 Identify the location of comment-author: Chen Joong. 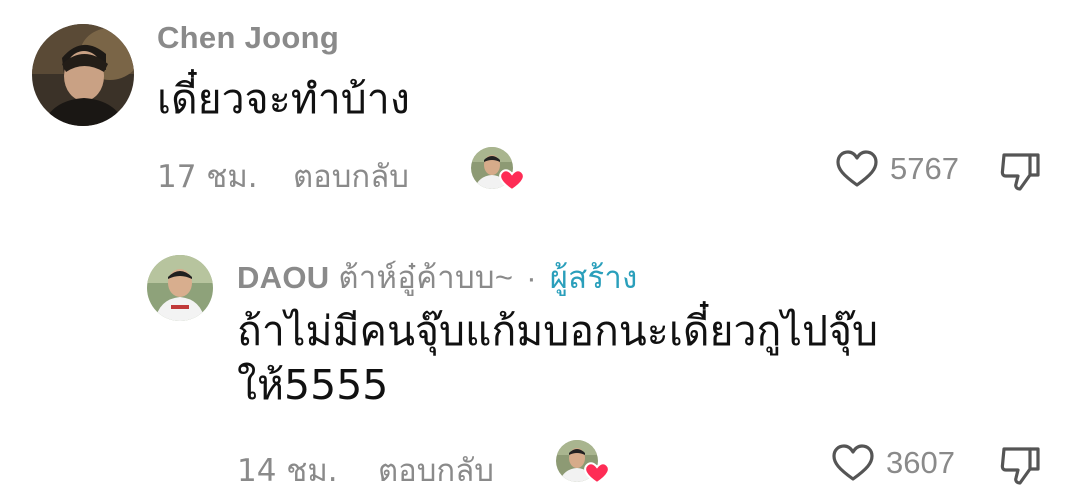
(248, 38).